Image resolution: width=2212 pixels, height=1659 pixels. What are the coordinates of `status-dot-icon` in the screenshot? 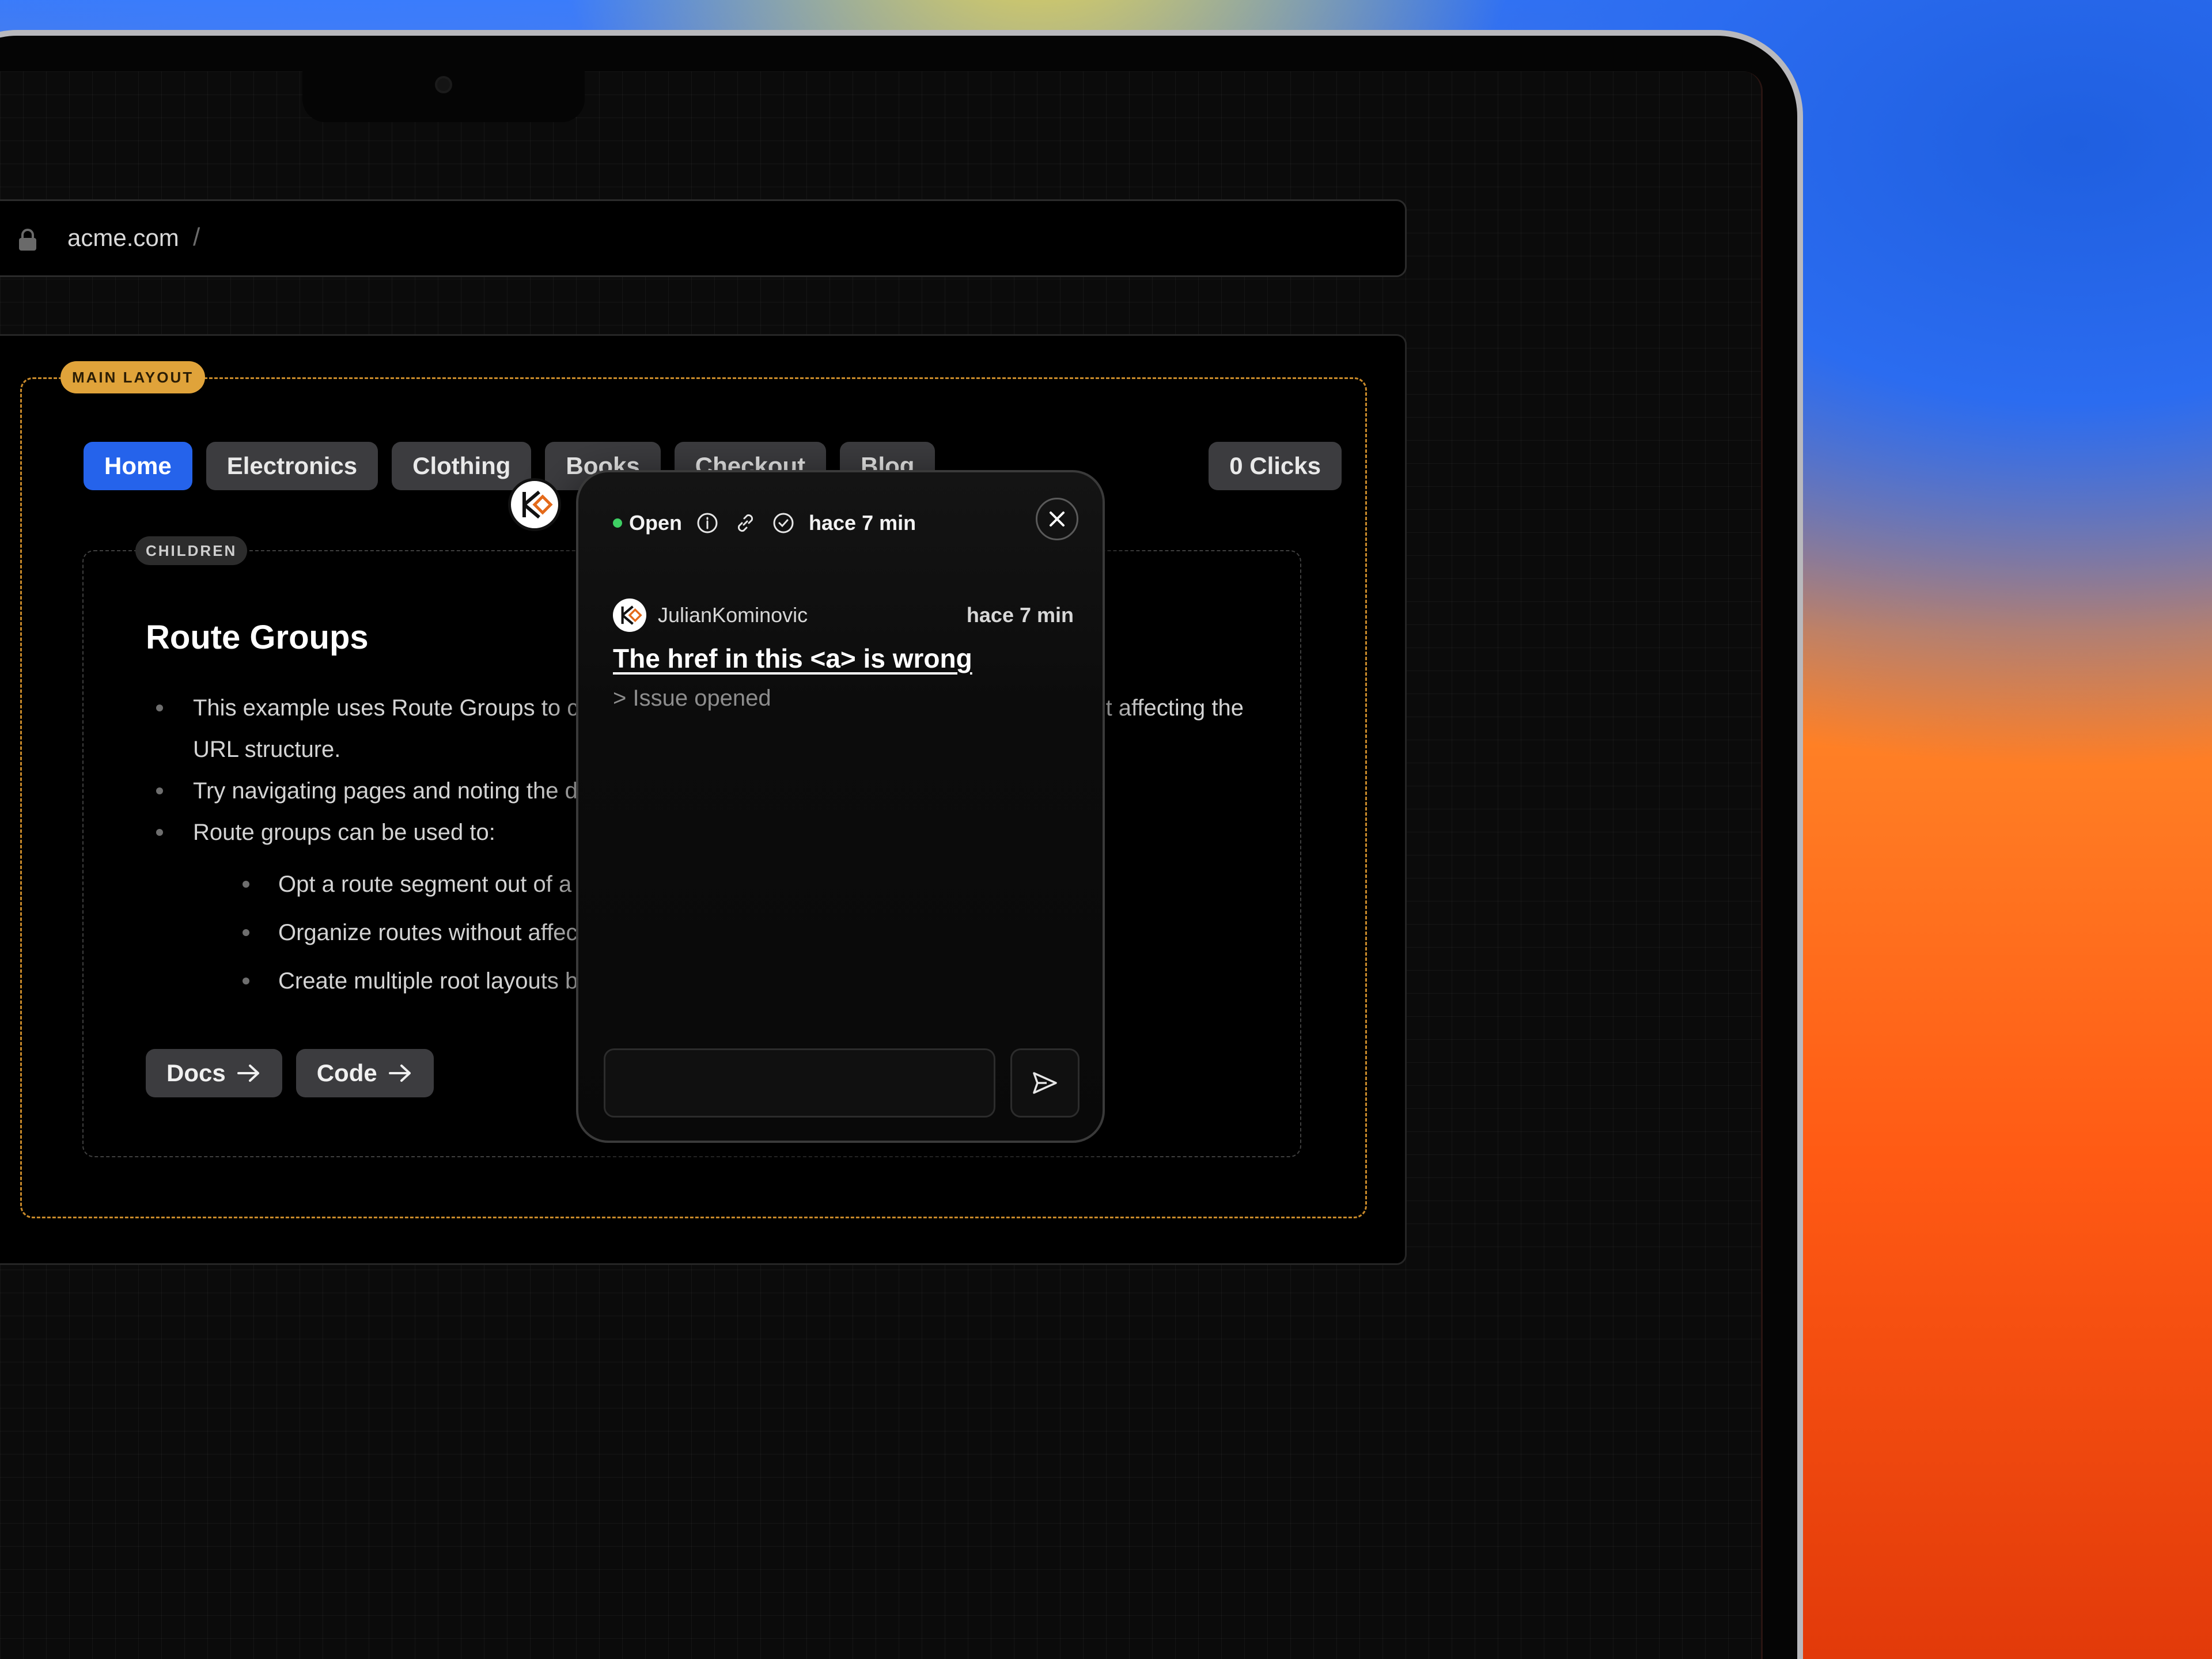 It's located at (617, 523).